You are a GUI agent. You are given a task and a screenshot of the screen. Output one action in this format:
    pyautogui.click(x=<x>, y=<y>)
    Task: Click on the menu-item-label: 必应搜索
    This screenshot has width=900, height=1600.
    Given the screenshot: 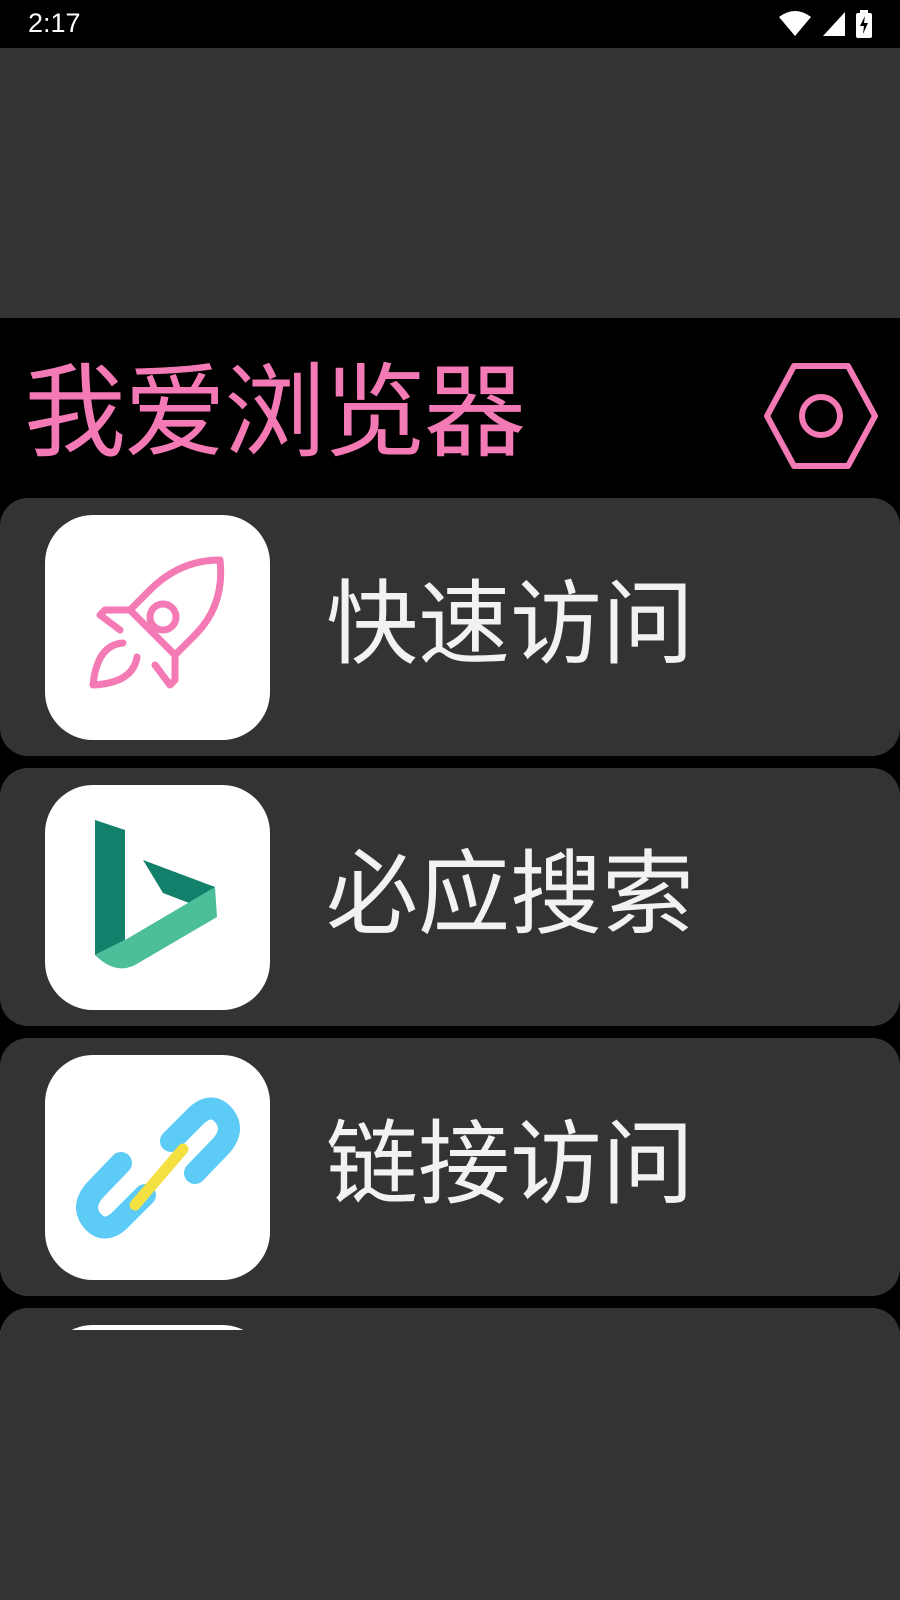 What is the action you would take?
    pyautogui.click(x=510, y=894)
    